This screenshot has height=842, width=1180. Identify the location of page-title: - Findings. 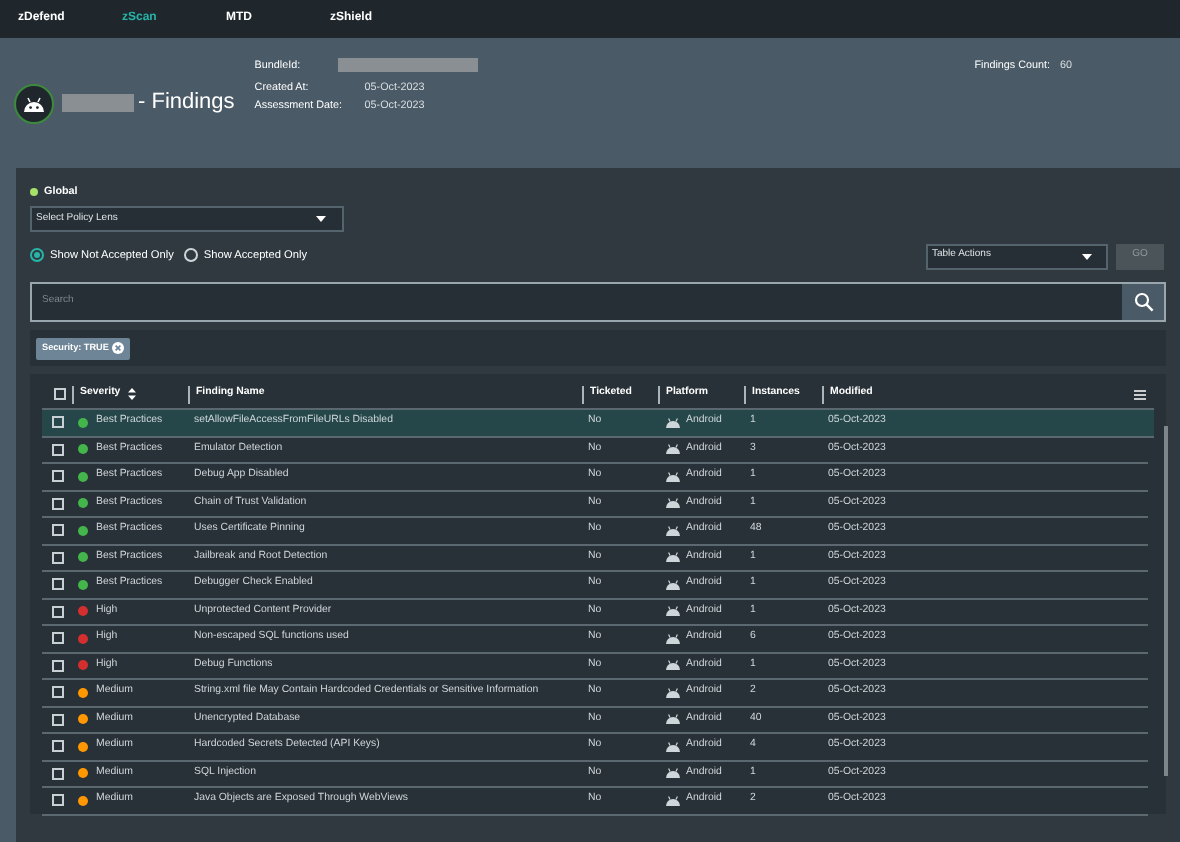
(186, 102).